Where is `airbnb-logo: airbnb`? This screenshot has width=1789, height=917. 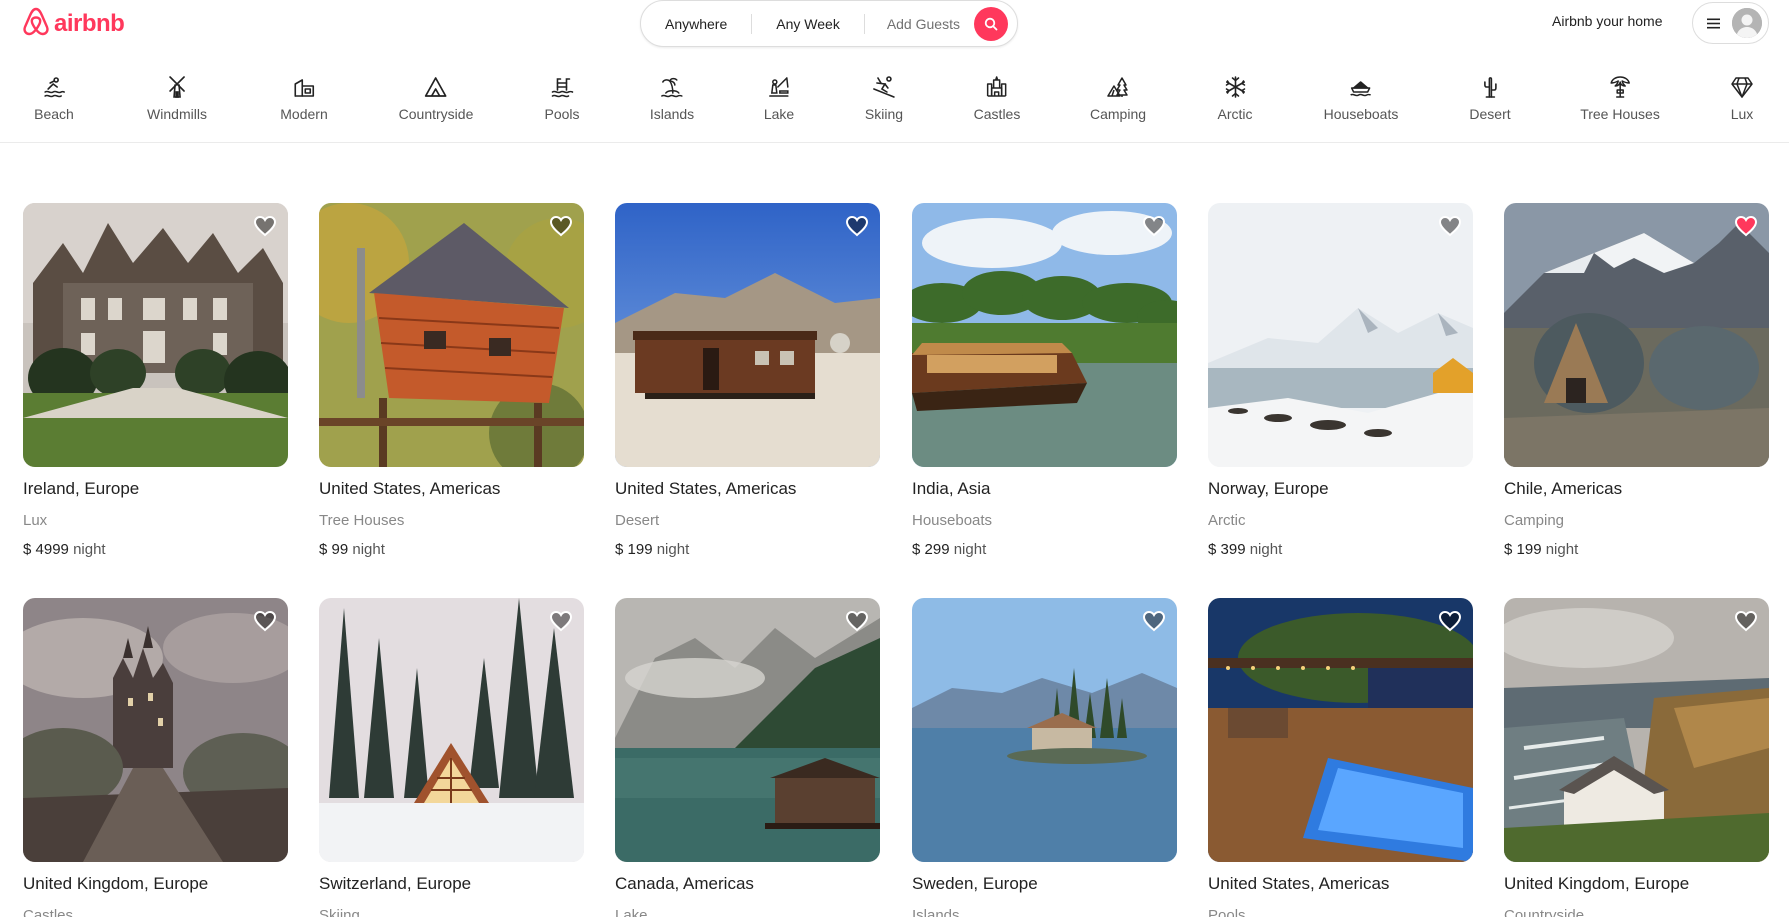 airbnb-logo: airbnb is located at coordinates (73, 23).